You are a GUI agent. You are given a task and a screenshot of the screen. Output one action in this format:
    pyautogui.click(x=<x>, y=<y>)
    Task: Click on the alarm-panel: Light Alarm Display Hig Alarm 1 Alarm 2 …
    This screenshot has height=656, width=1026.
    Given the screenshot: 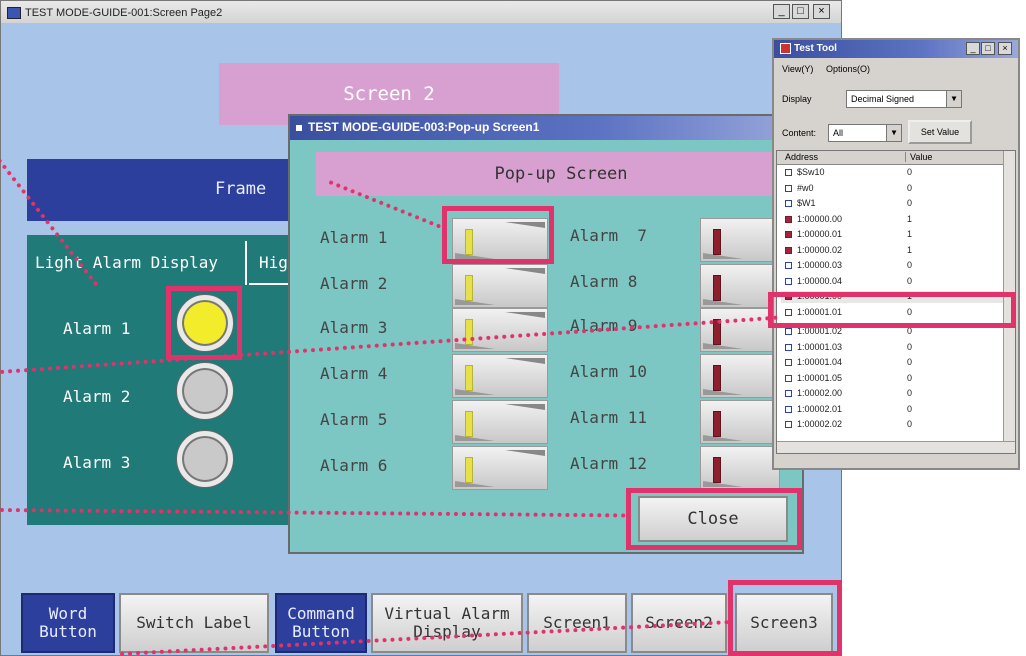 What is the action you would take?
    pyautogui.click(x=177, y=380)
    